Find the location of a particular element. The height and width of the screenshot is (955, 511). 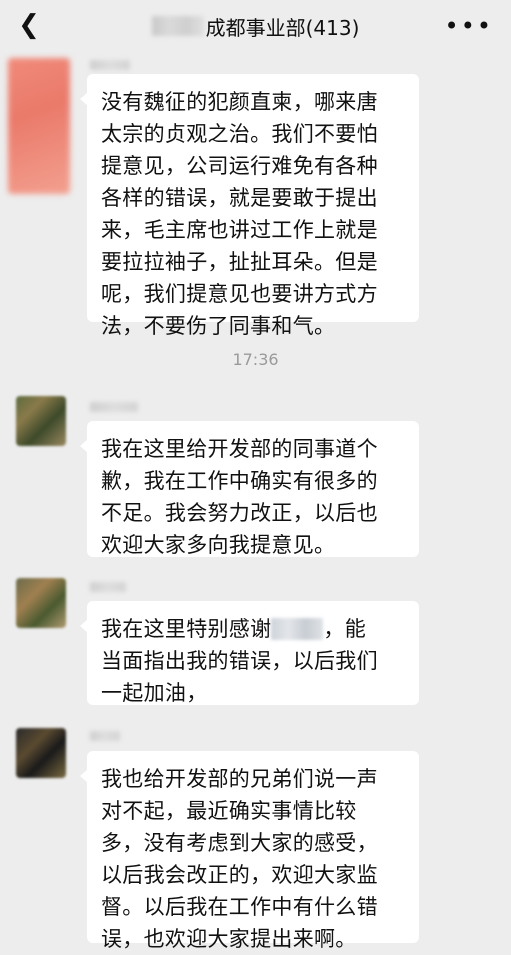

chat-title: 成都事业部(413) is located at coordinates (282, 27).